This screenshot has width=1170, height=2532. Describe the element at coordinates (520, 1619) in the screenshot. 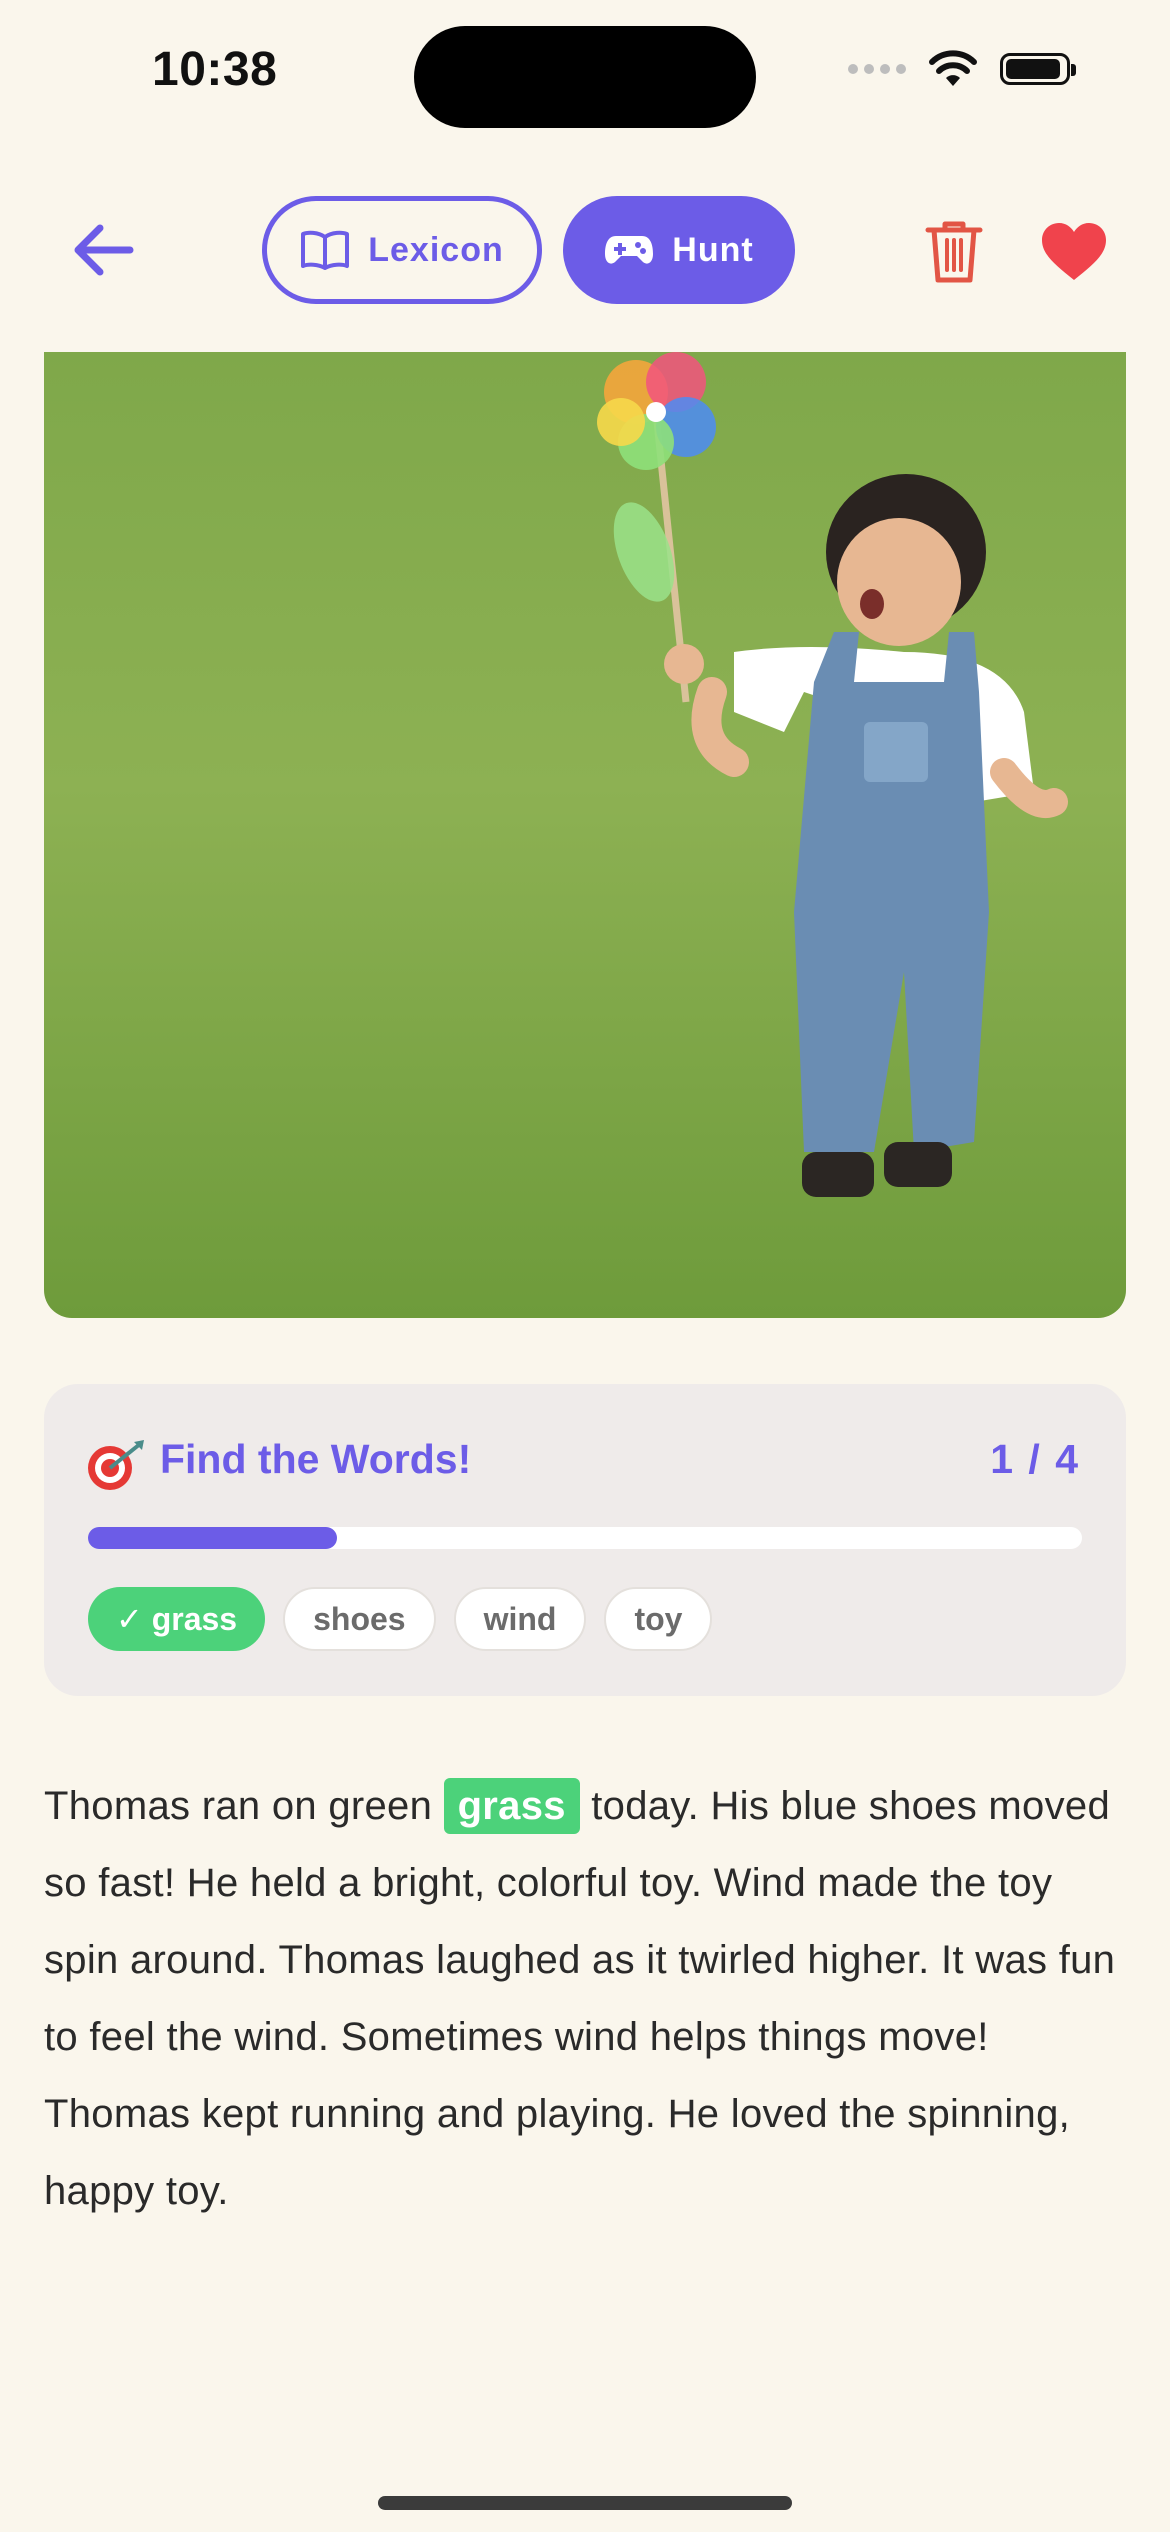

I see `word-chip: wind` at that location.